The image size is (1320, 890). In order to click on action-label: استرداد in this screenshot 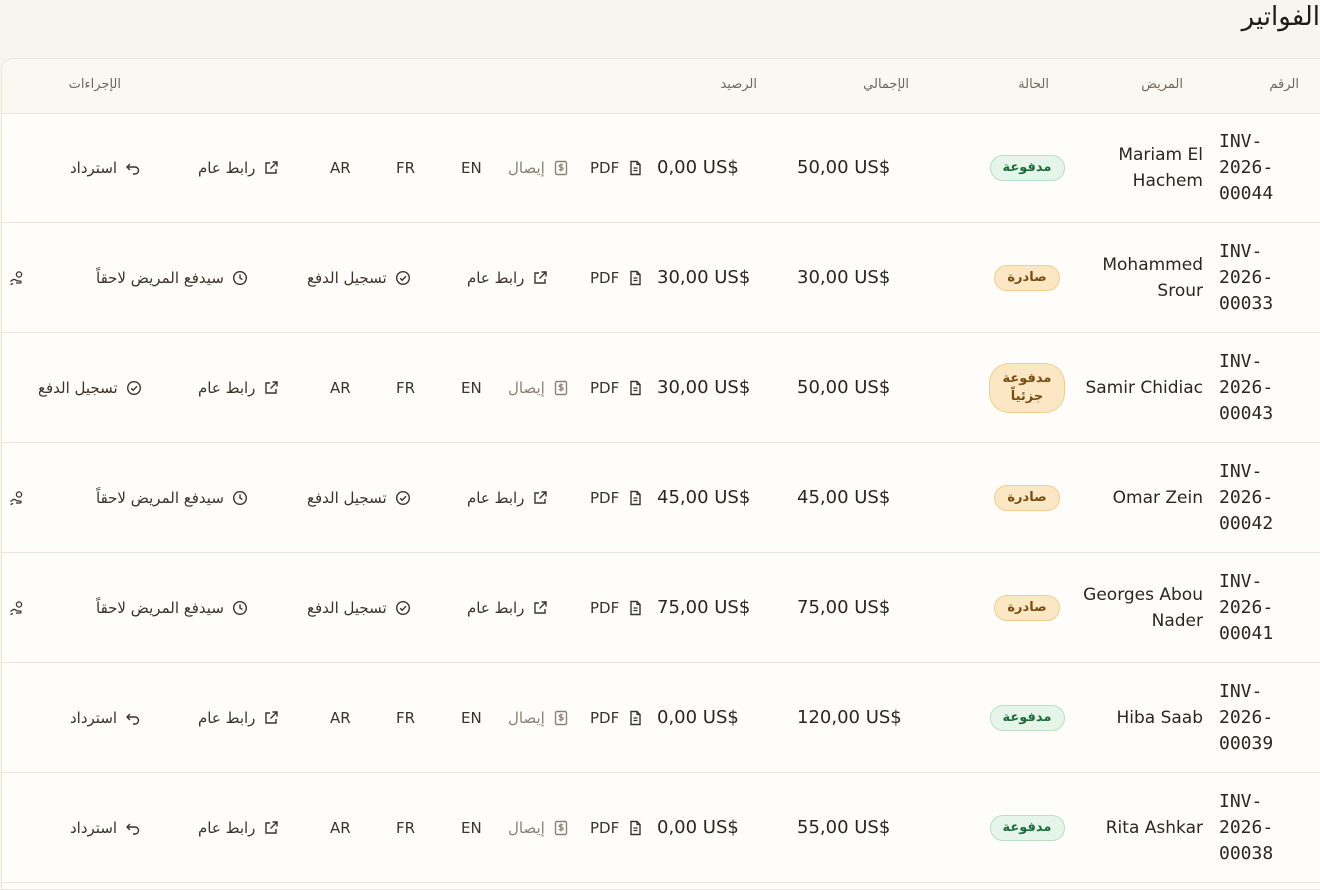, I will do `click(93, 168)`.